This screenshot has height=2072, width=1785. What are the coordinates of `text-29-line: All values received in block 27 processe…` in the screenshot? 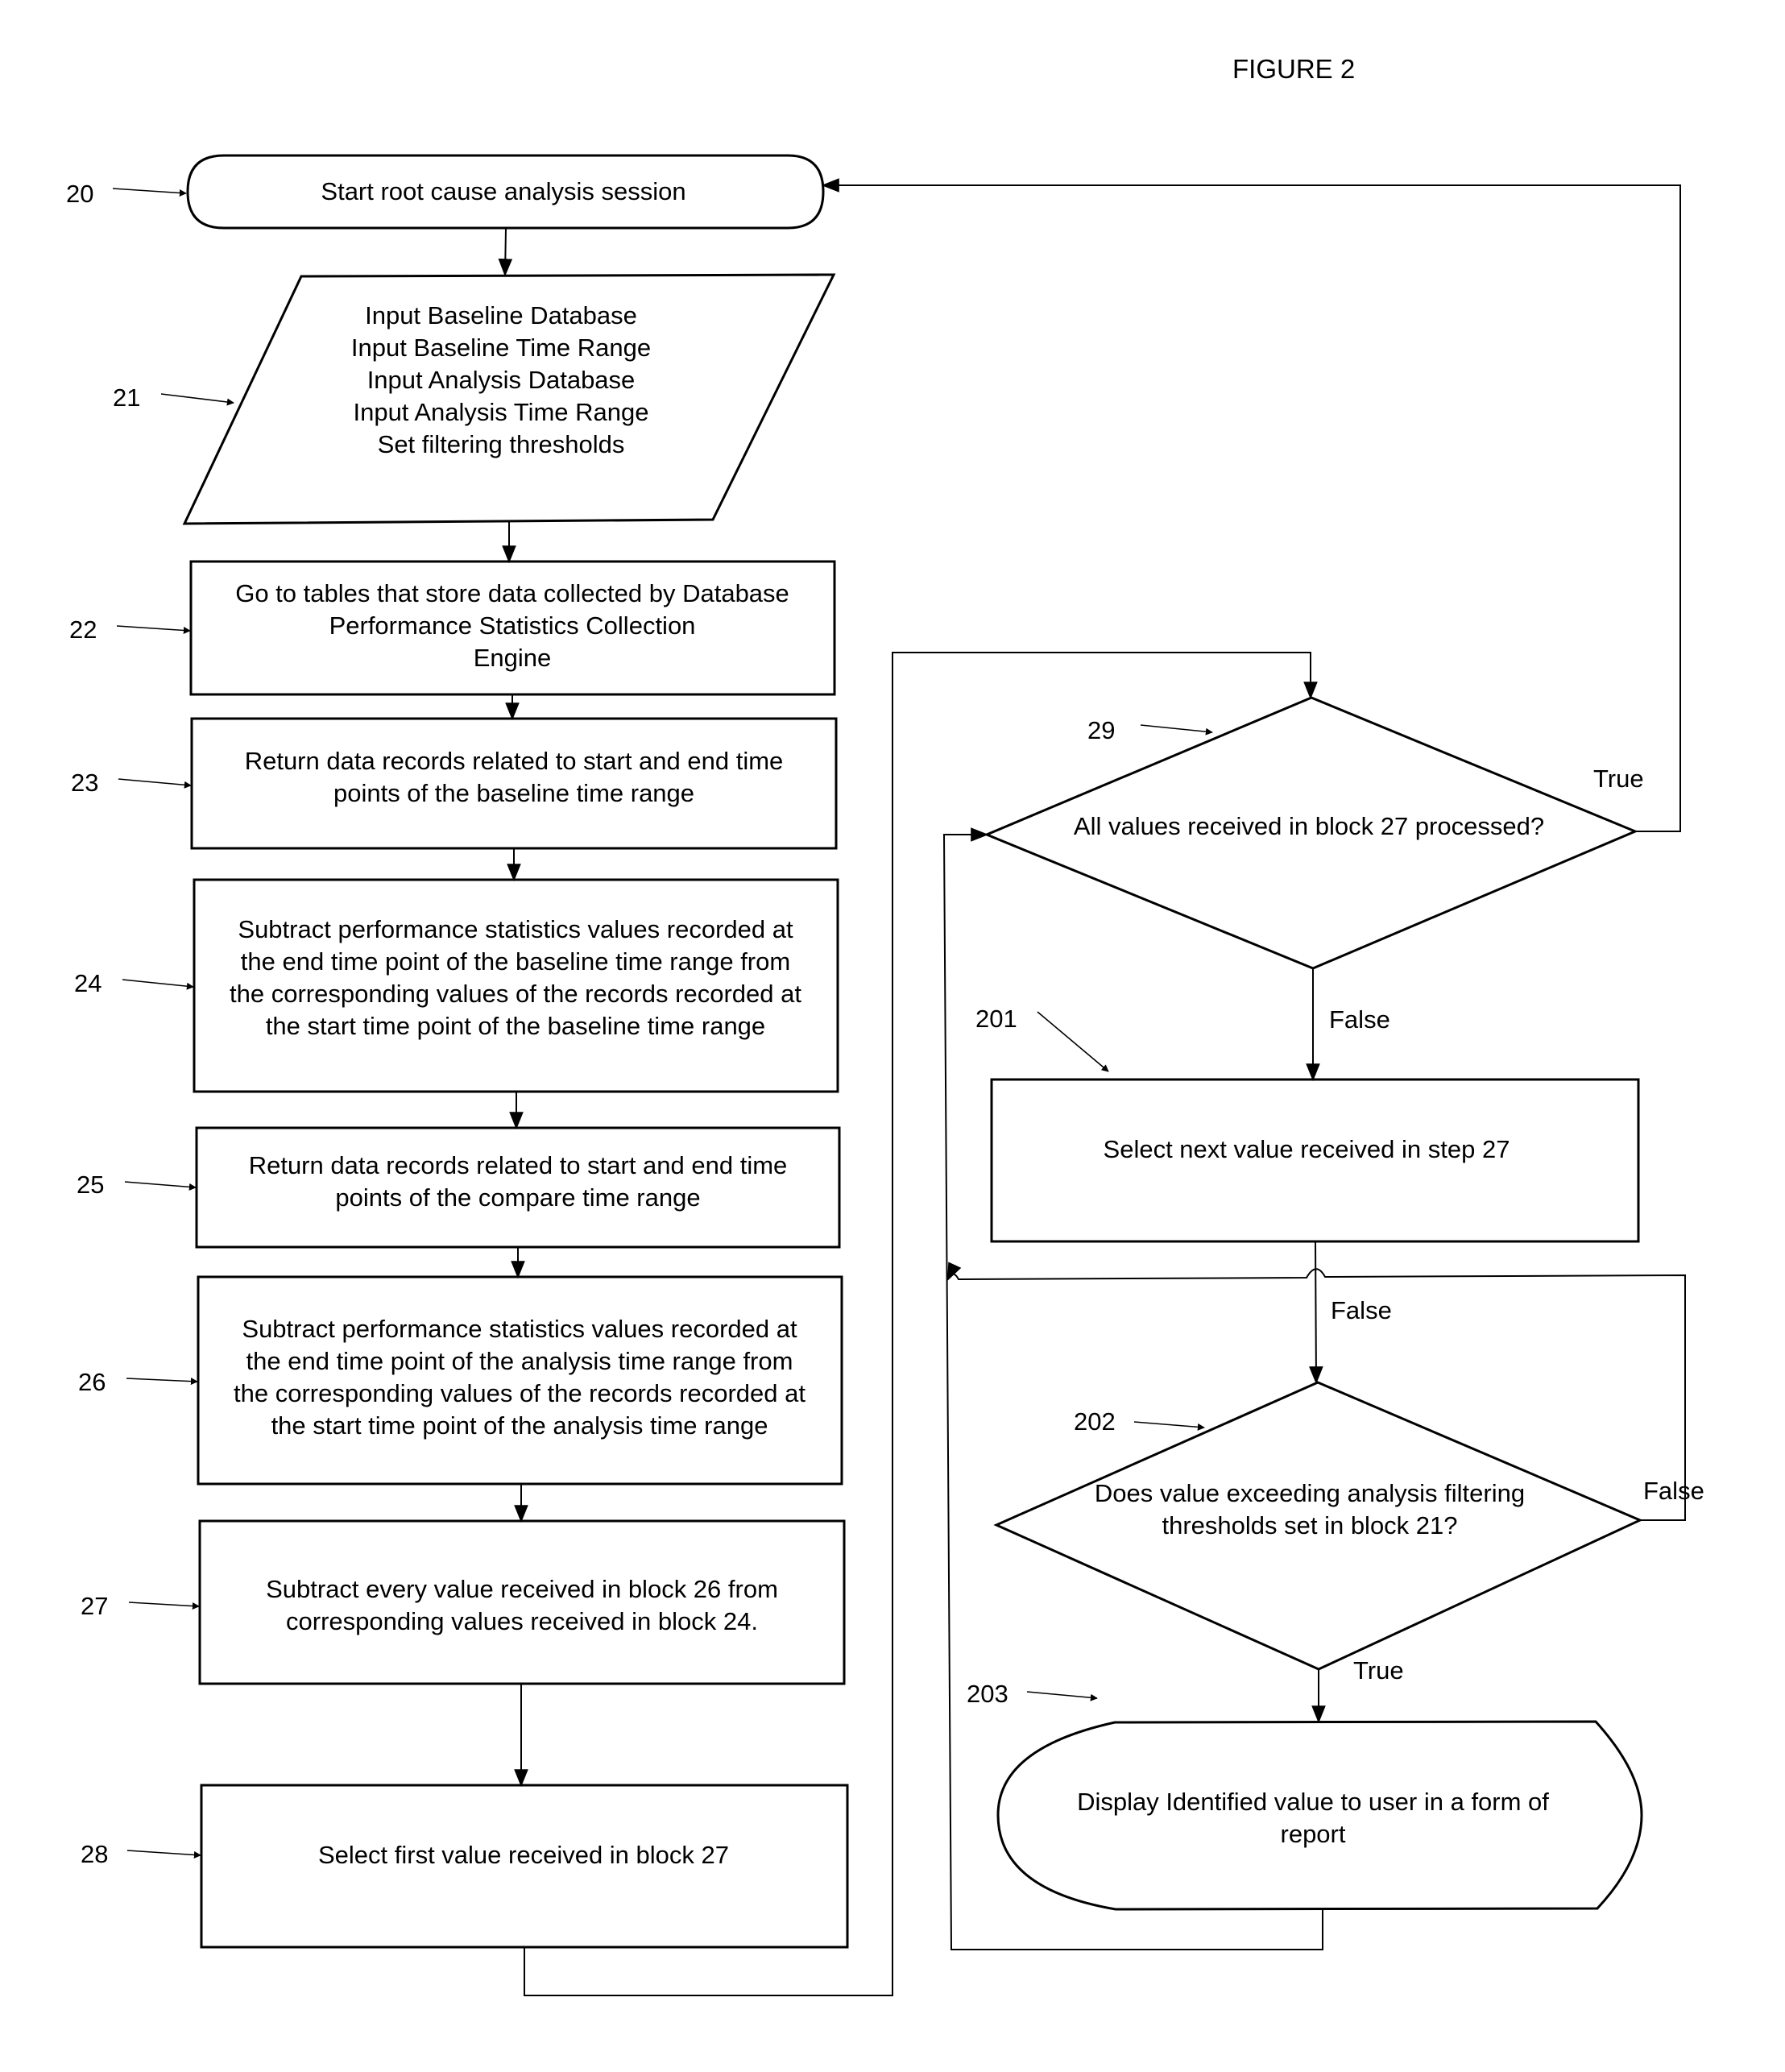 It's located at (1309, 826).